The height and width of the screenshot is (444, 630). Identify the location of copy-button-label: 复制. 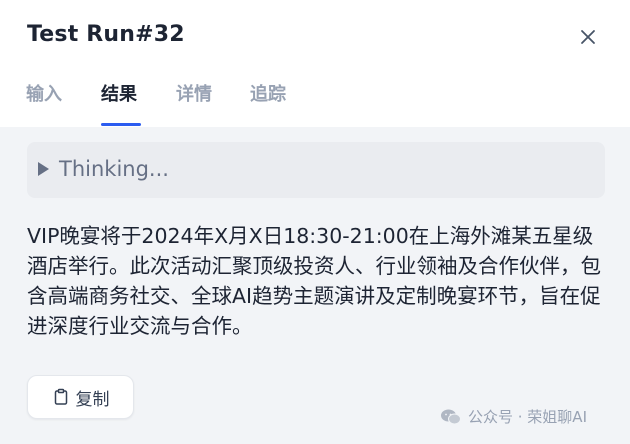
(92, 399).